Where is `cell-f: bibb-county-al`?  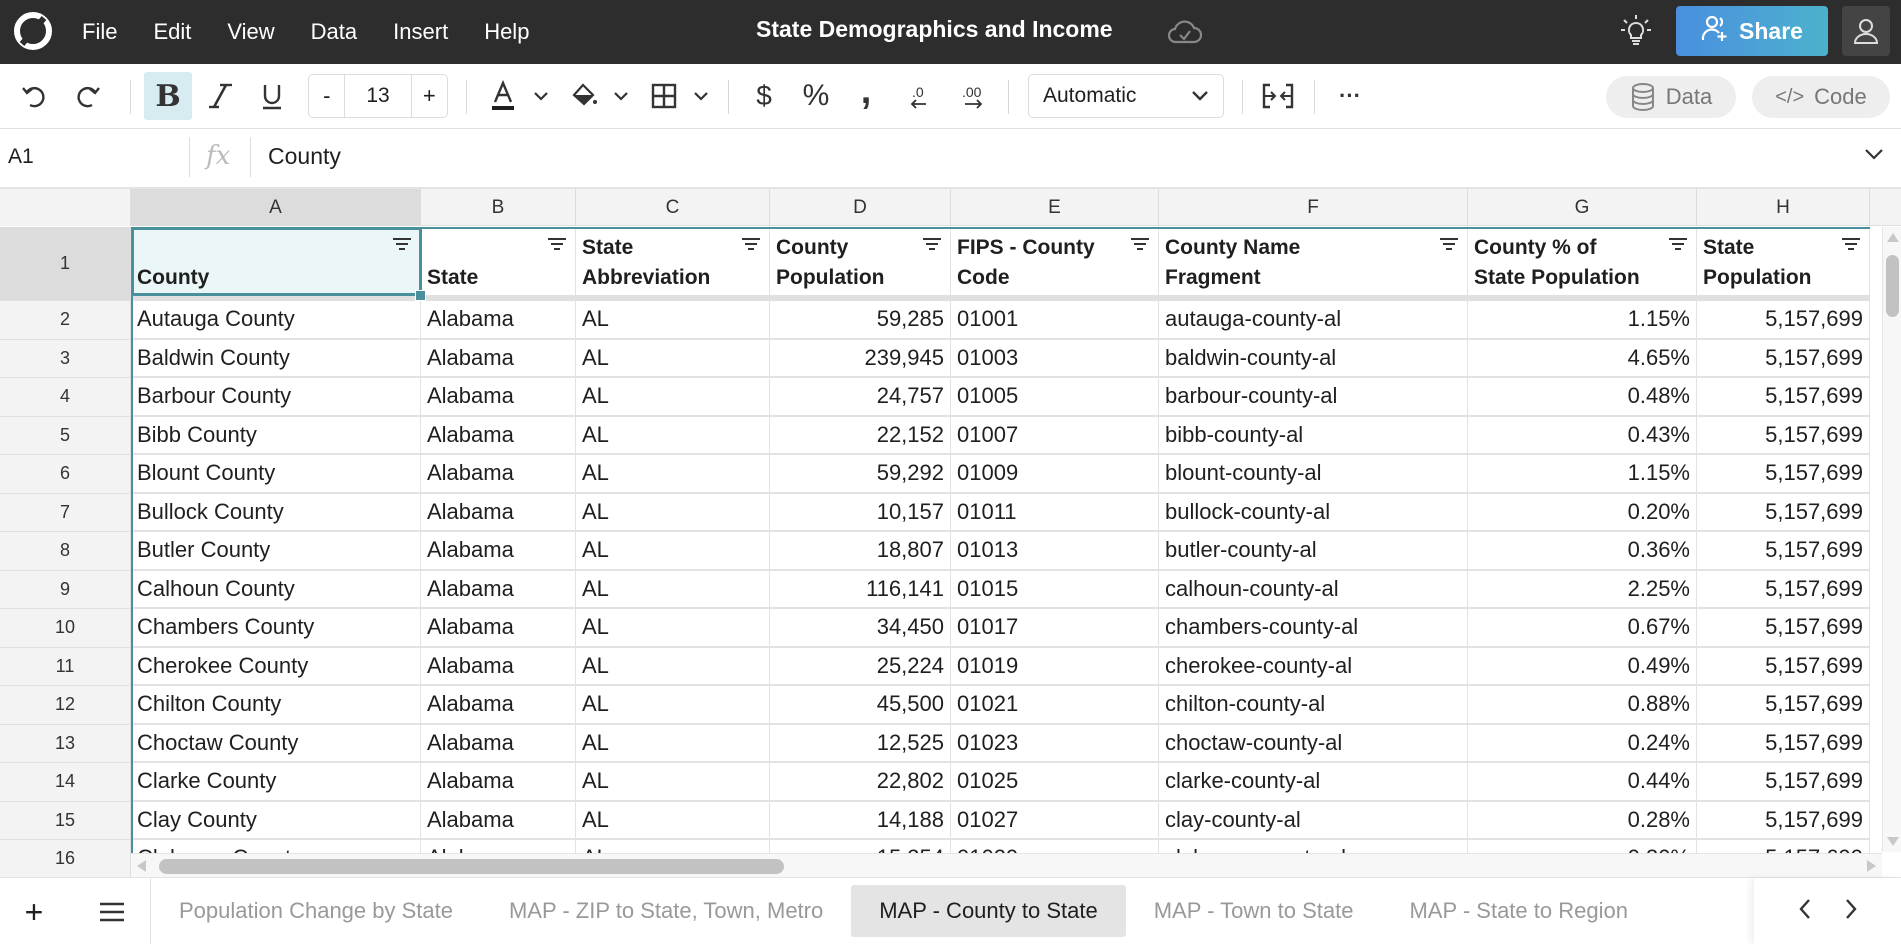 cell-f: bibb-county-al is located at coordinates (1313, 435).